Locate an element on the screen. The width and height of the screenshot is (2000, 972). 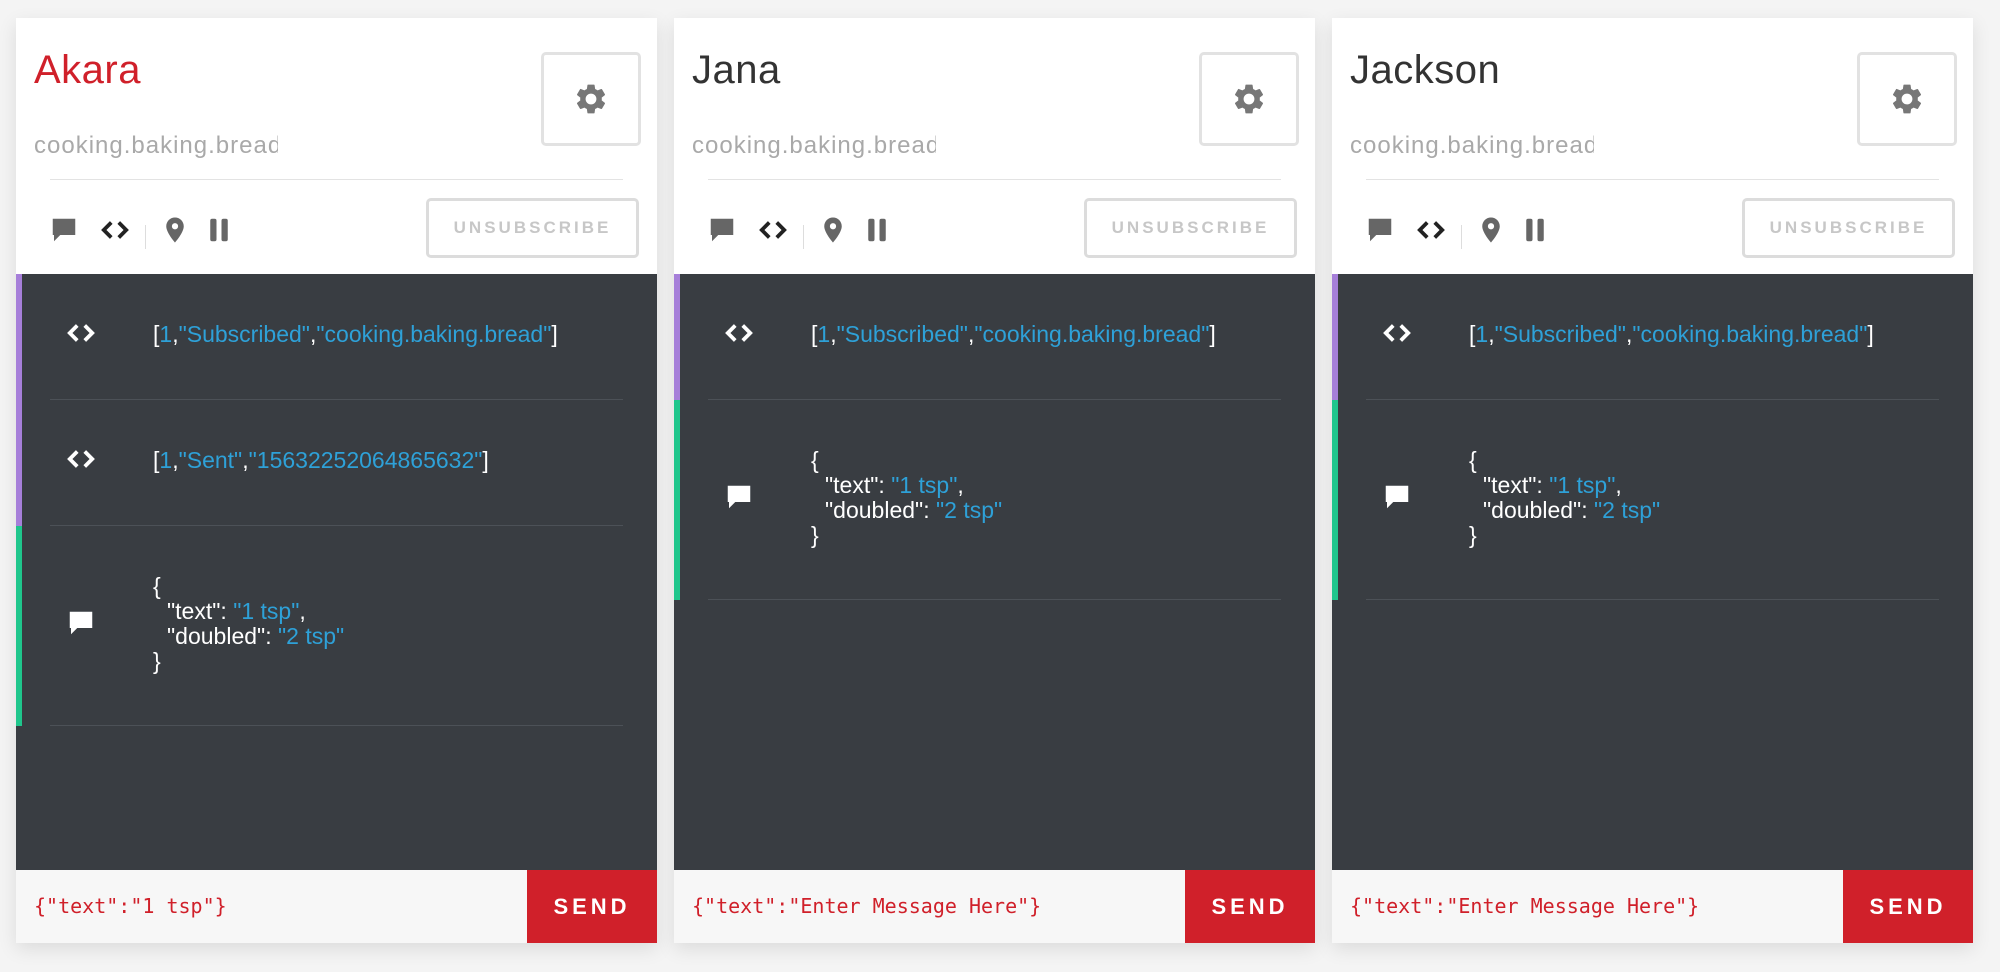
subscriber-name: Akara is located at coordinates (87, 70).